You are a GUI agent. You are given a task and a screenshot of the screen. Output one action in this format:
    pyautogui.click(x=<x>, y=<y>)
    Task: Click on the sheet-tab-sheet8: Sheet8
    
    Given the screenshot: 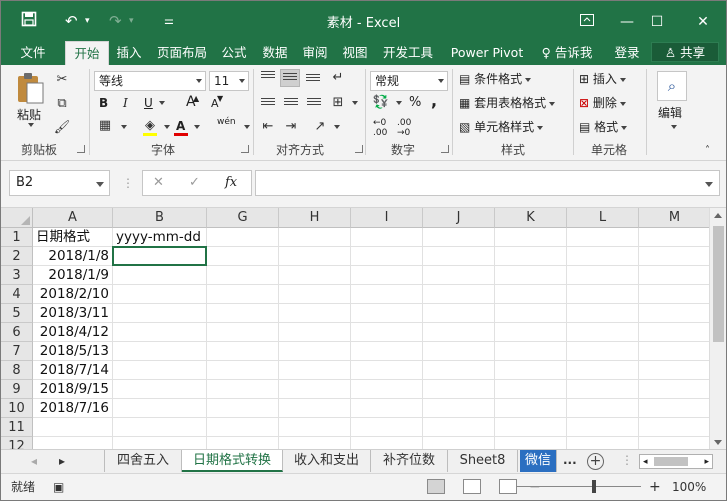 What is the action you would take?
    pyautogui.click(x=483, y=461)
    